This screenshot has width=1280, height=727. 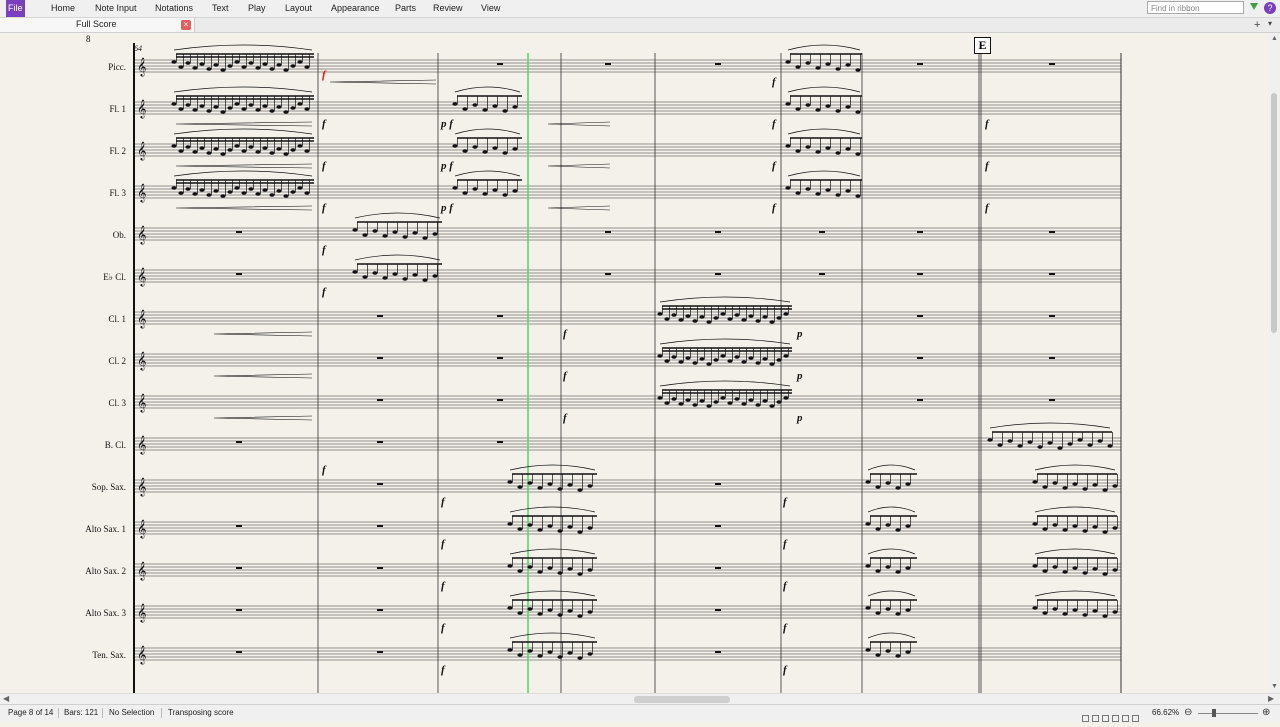 What do you see at coordinates (63, 613) in the screenshot?
I see `instrument-name: Alto Sax. 3` at bounding box center [63, 613].